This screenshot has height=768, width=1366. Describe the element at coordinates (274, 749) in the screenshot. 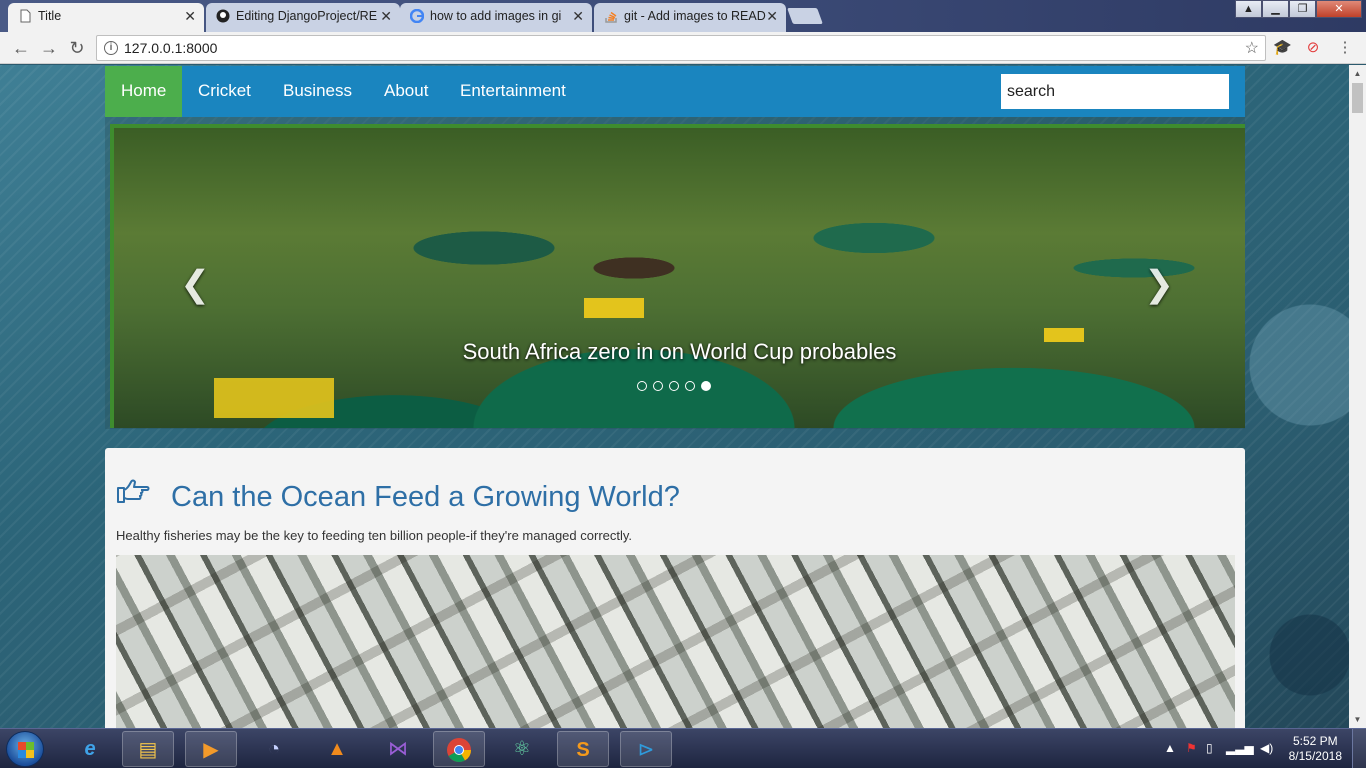

I see `torrent-icon: ◔` at that location.